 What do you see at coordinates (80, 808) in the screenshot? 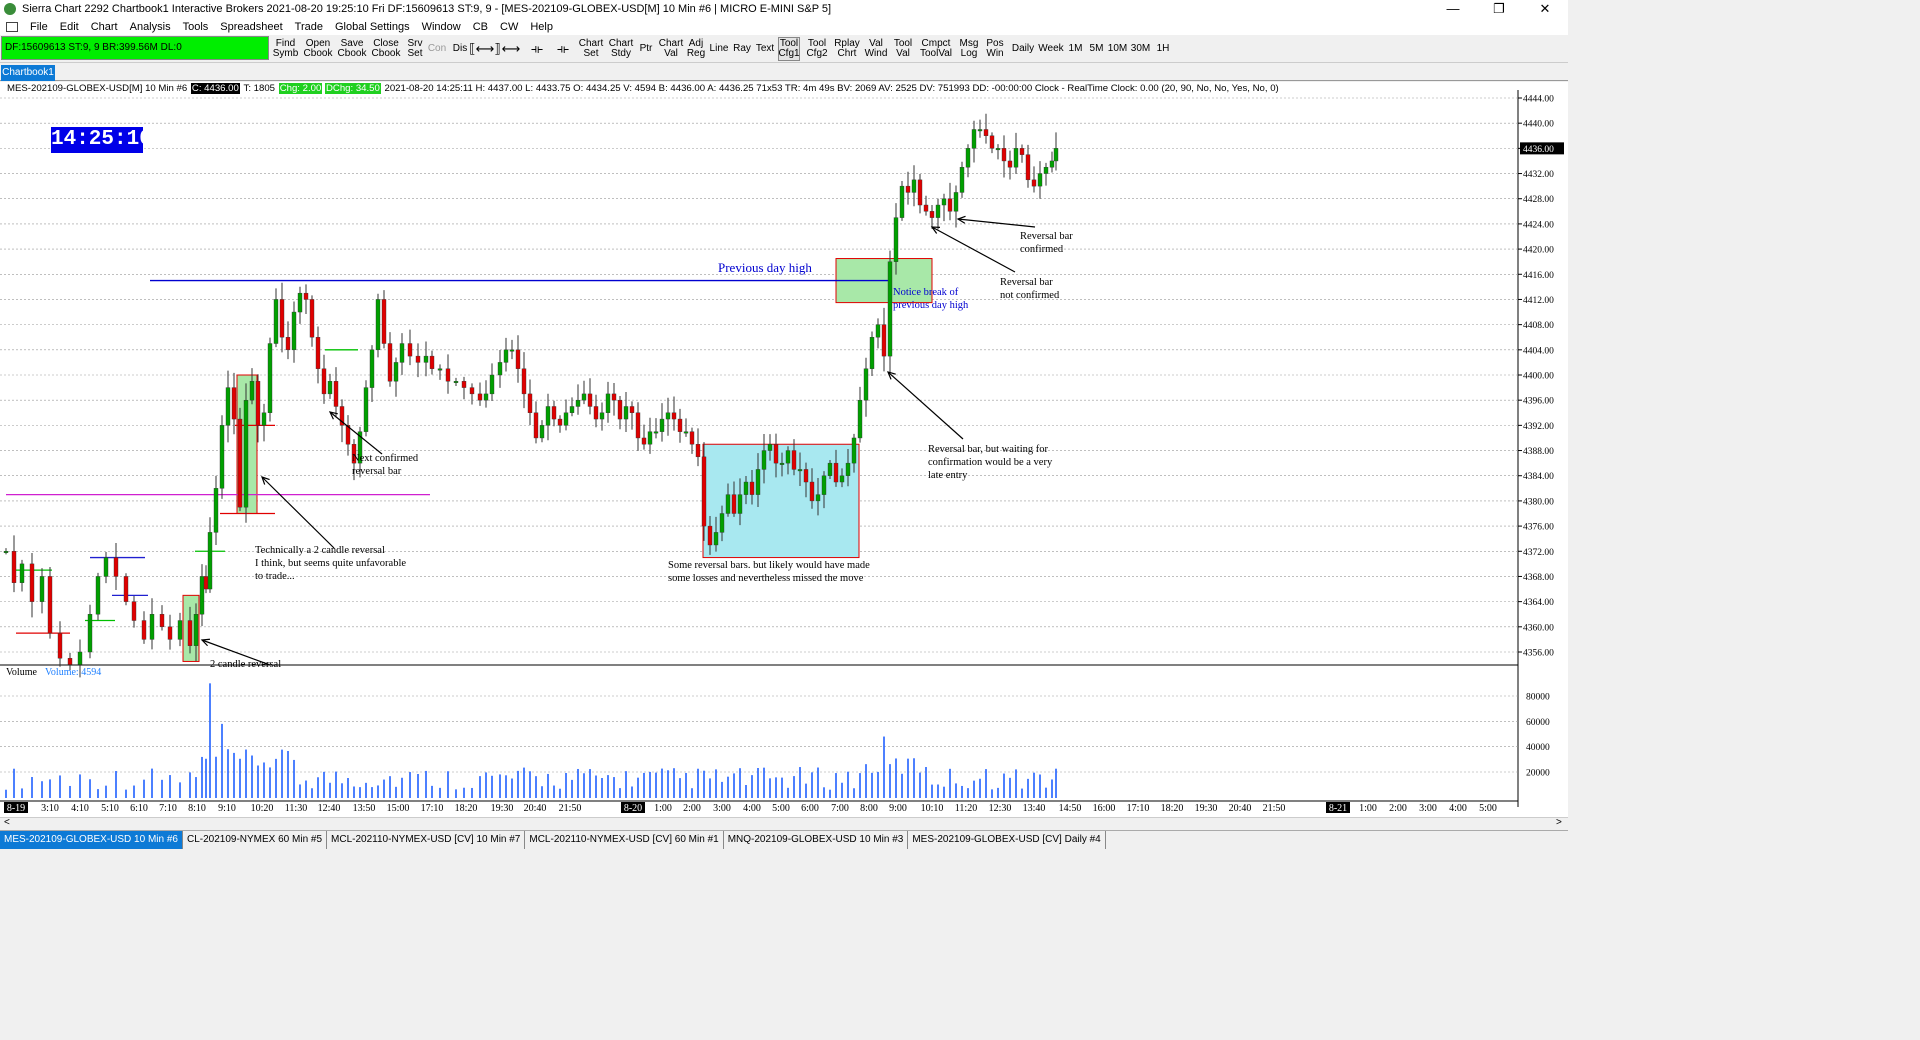
I see `time-axis-label: 4:10` at bounding box center [80, 808].